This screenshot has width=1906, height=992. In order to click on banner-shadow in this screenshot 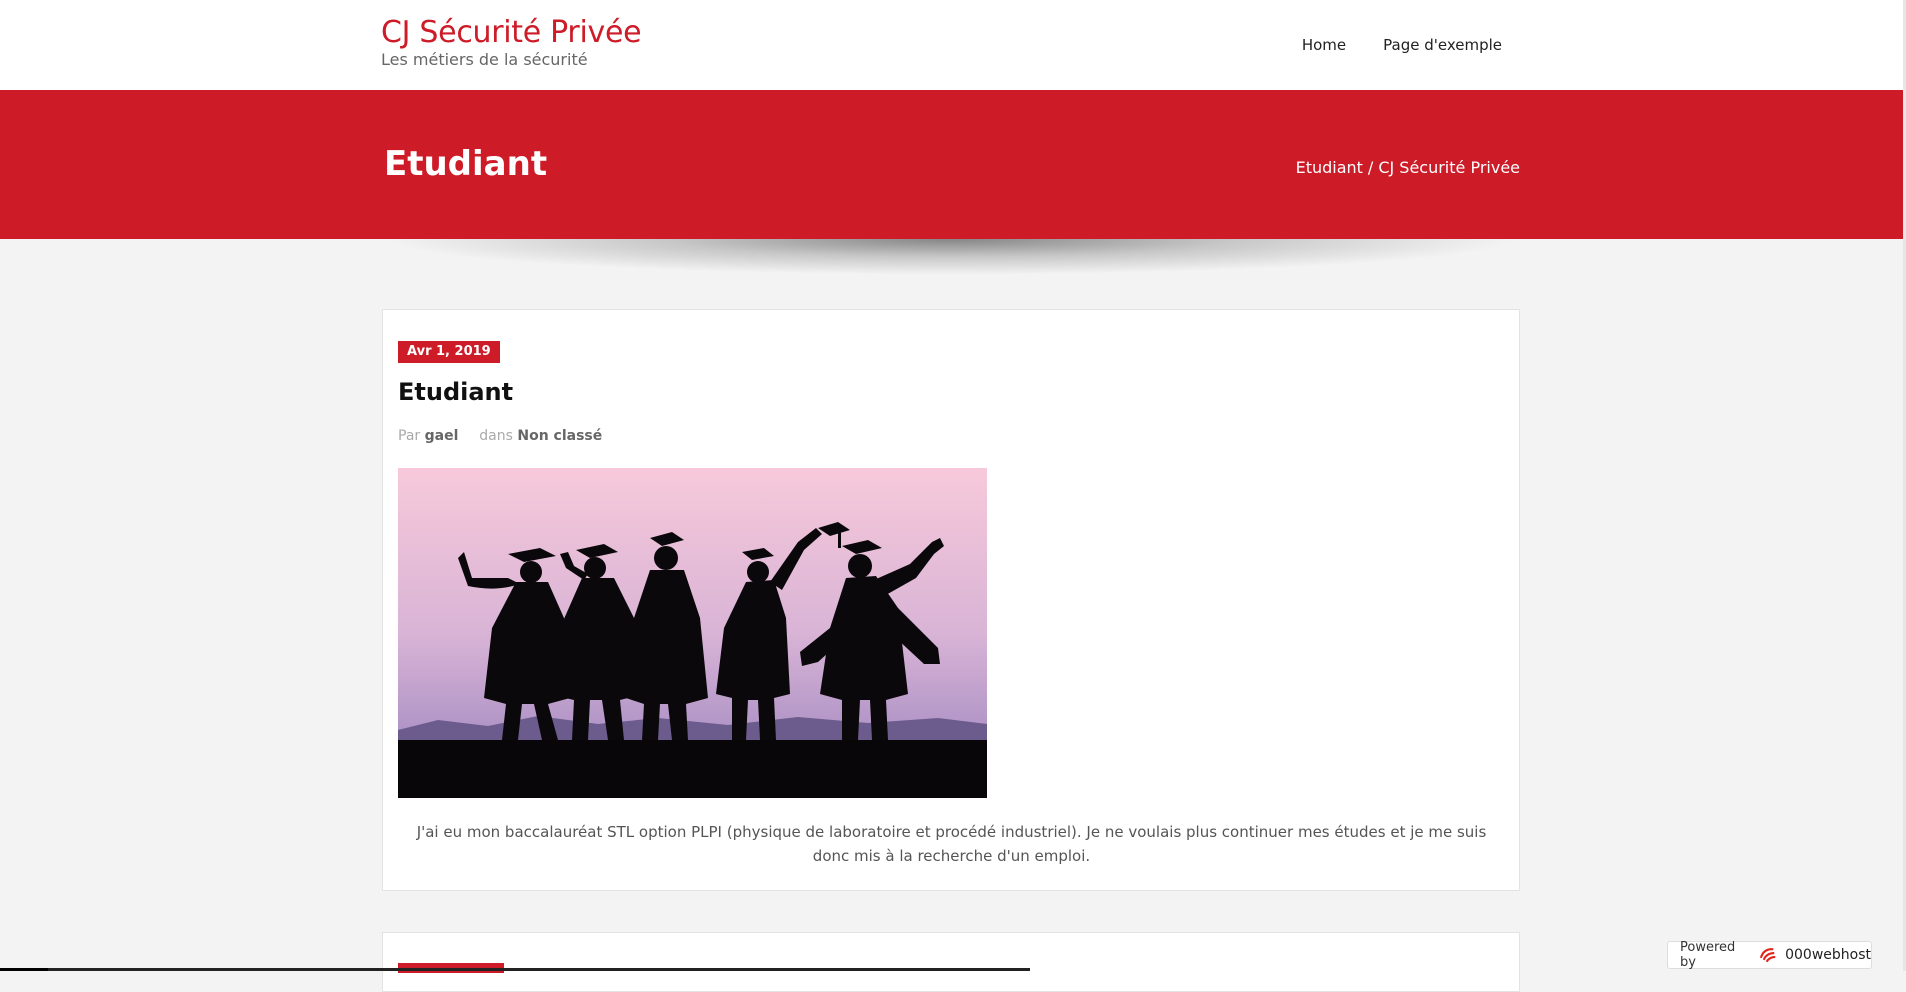, I will do `click(950, 257)`.